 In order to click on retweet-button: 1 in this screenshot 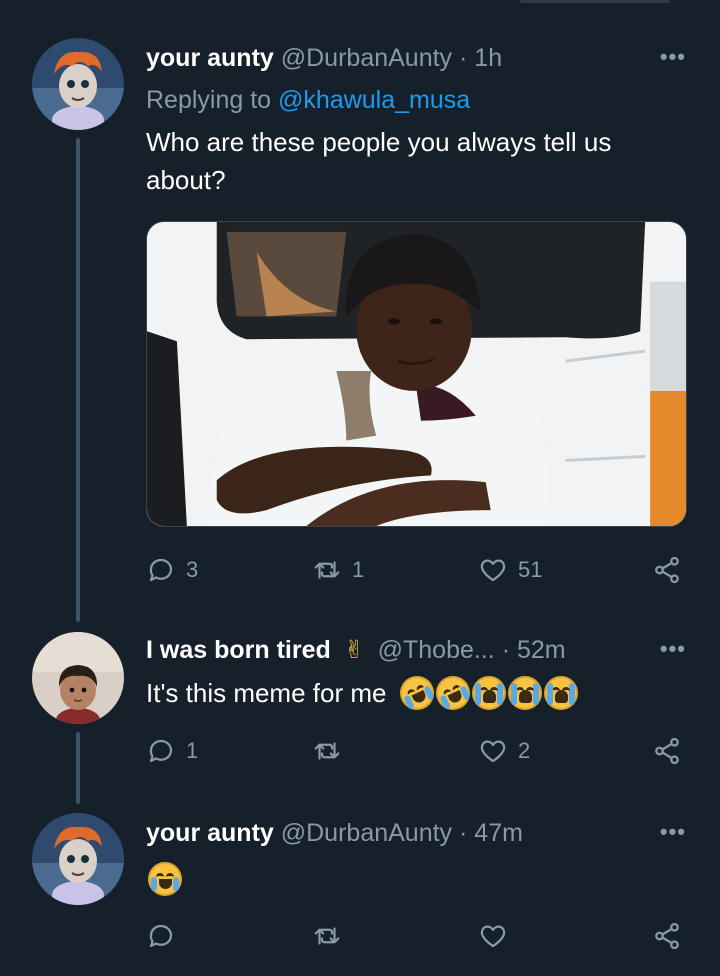, I will do `click(338, 570)`.